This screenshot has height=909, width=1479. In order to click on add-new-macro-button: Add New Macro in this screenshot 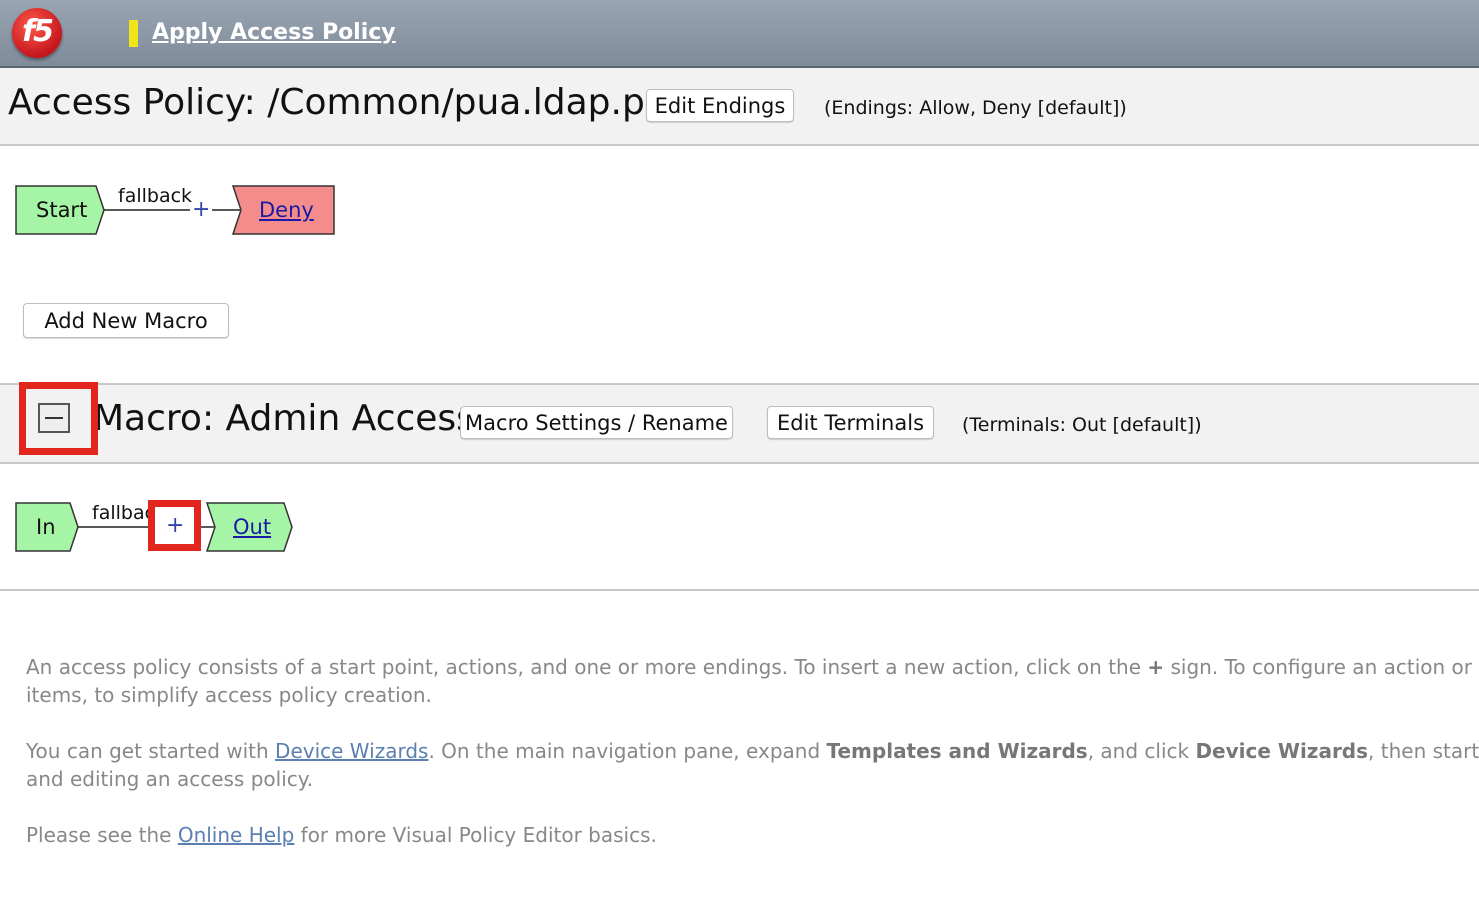, I will do `click(126, 320)`.